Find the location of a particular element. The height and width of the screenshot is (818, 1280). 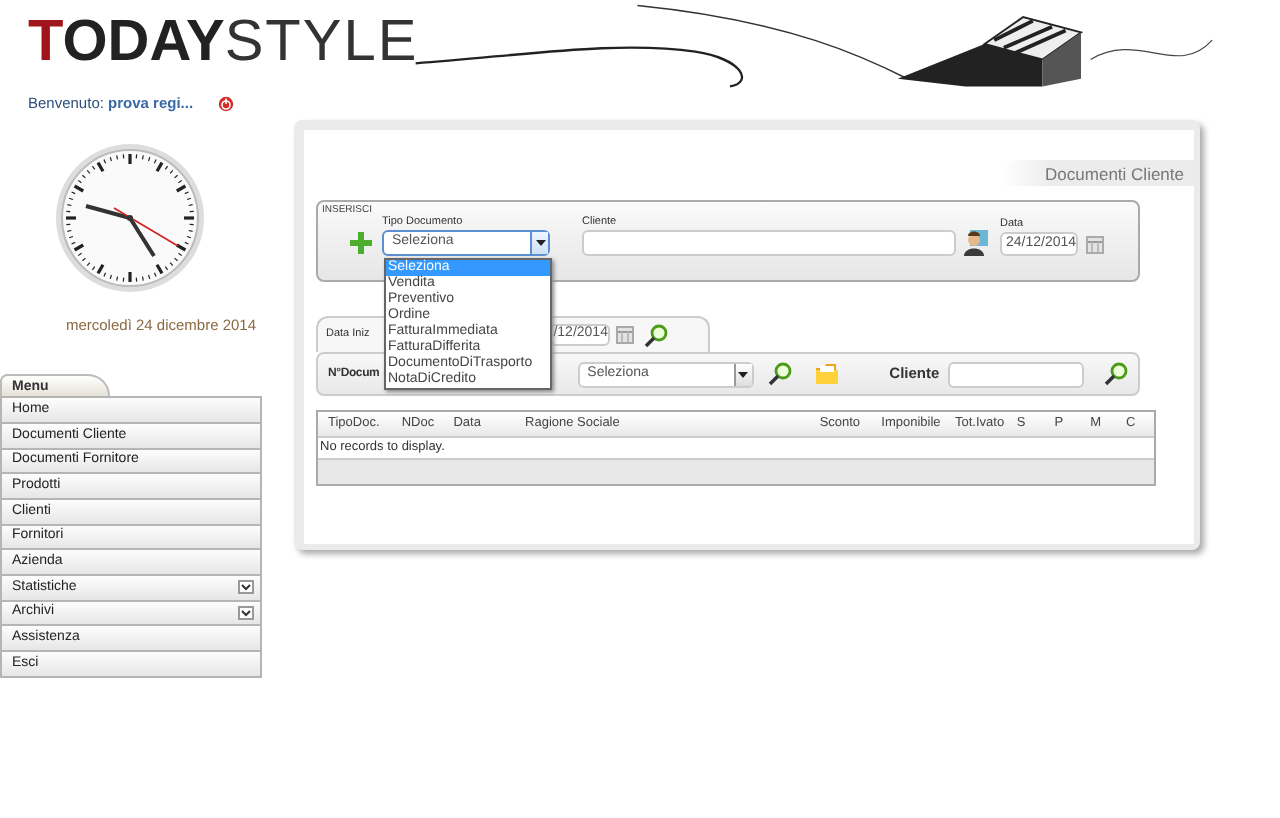

calendar-icon is located at coordinates (624, 335).